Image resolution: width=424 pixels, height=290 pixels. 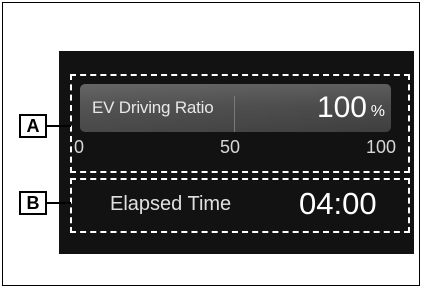 I want to click on callout-b-leader, so click(x=59, y=203).